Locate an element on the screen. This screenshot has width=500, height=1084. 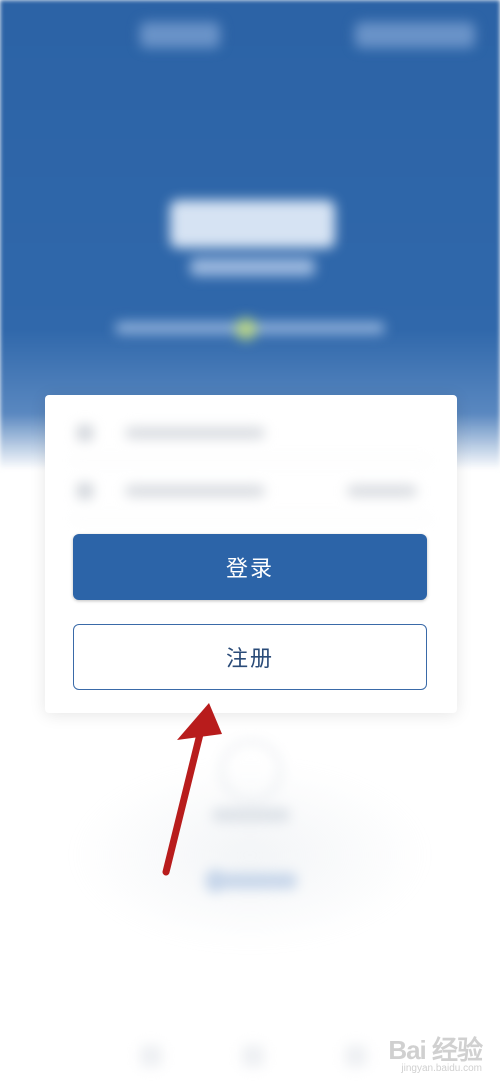
watermark-logo: Bai 经验 is located at coordinates (435, 1050).